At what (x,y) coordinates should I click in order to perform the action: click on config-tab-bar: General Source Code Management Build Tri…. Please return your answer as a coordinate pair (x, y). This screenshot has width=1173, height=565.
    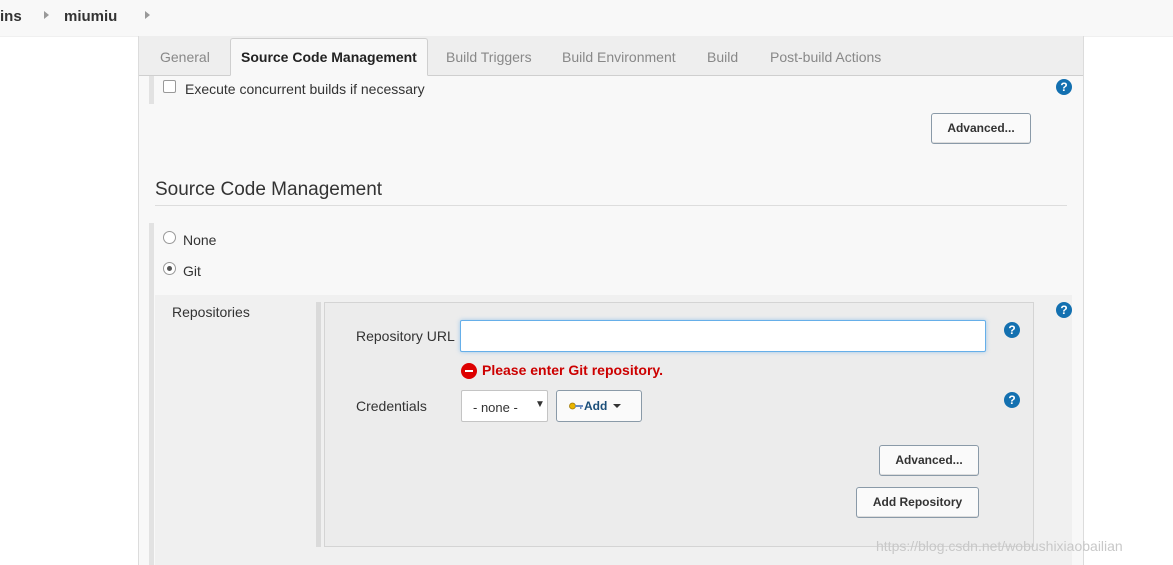
    Looking at the image, I should click on (611, 56).